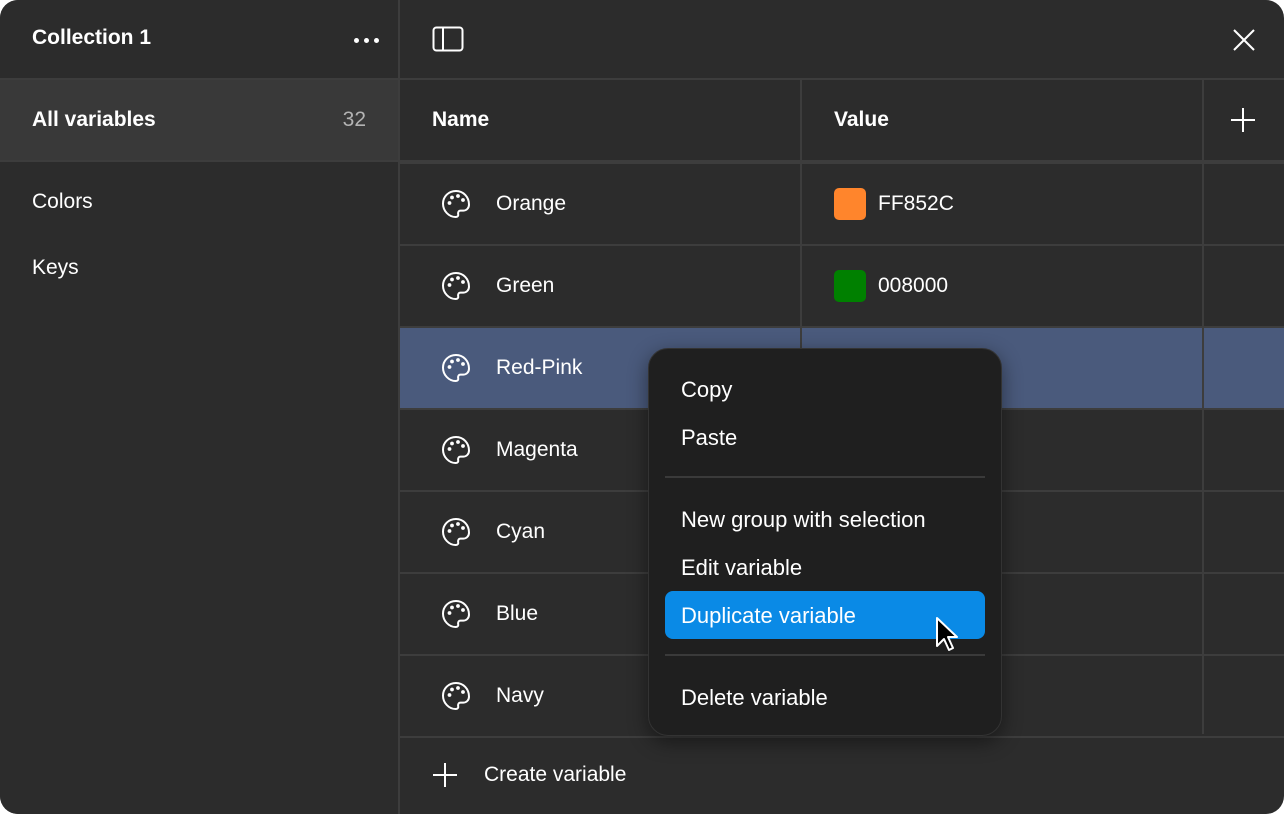 This screenshot has height=814, width=1284. Describe the element at coordinates (448, 39) in the screenshot. I see `sidebar-toggle-icon` at that location.